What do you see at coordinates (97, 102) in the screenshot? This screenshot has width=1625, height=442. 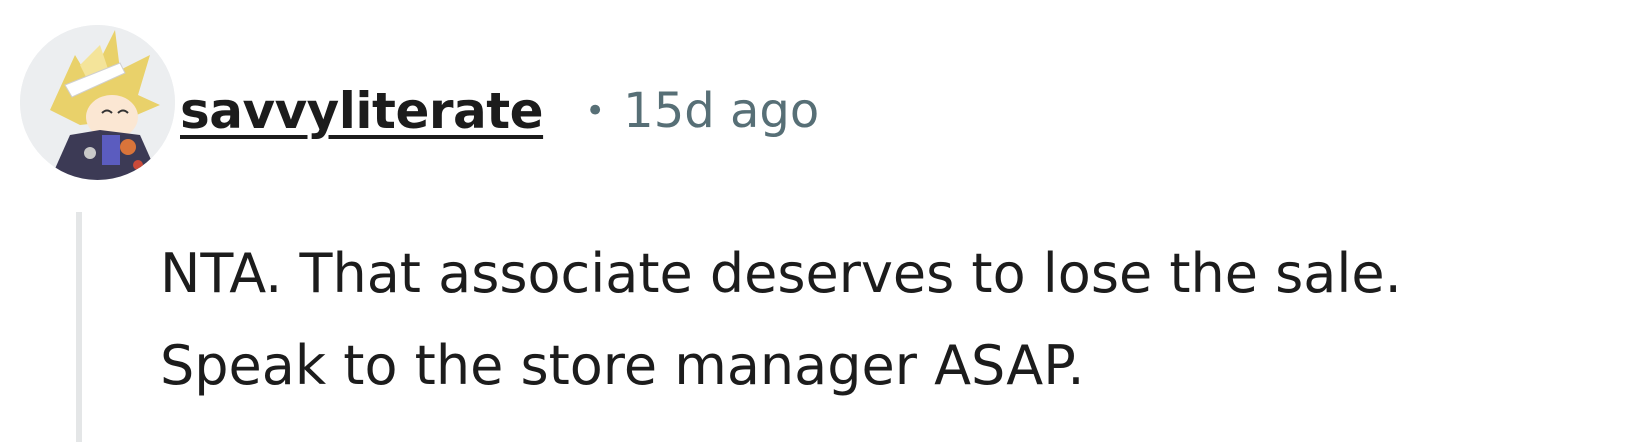 I see `user-avatar-icon` at bounding box center [97, 102].